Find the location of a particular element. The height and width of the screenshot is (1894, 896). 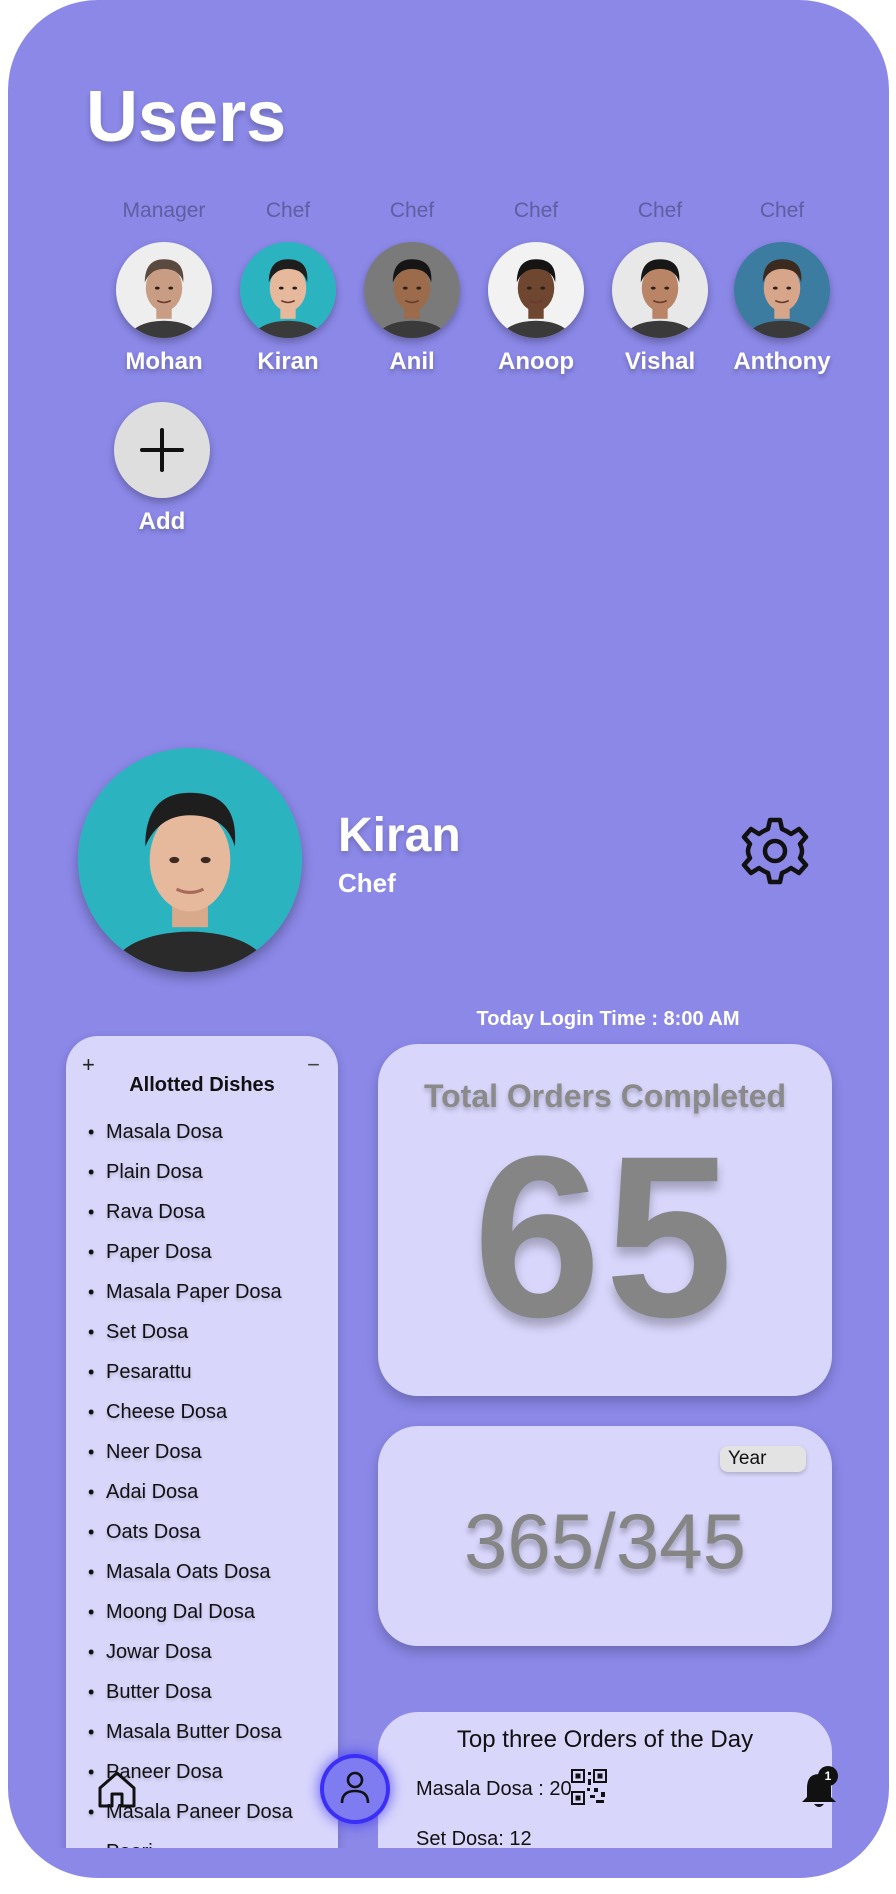

dish-item: Neer Dosa is located at coordinates (190, 1452).